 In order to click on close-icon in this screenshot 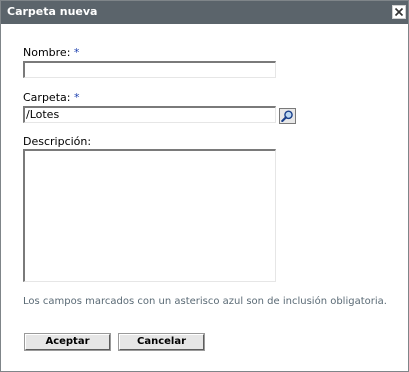, I will do `click(399, 12)`.